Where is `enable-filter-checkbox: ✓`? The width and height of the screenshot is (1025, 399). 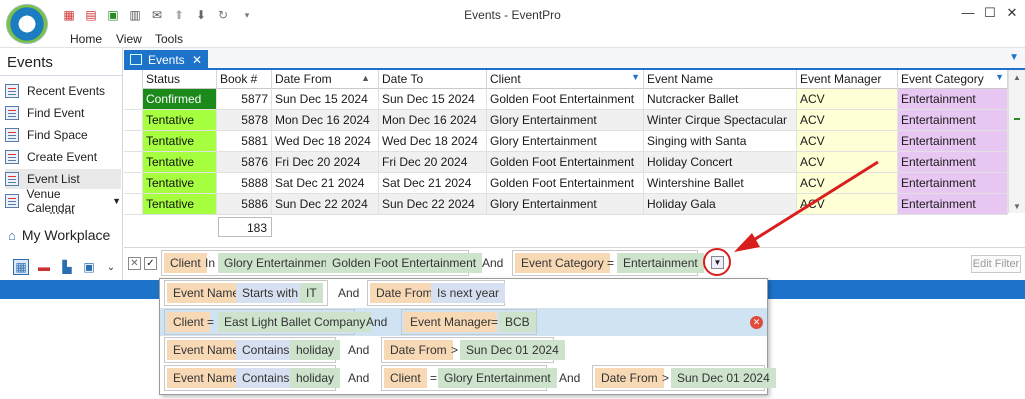 enable-filter-checkbox: ✓ is located at coordinates (150, 263).